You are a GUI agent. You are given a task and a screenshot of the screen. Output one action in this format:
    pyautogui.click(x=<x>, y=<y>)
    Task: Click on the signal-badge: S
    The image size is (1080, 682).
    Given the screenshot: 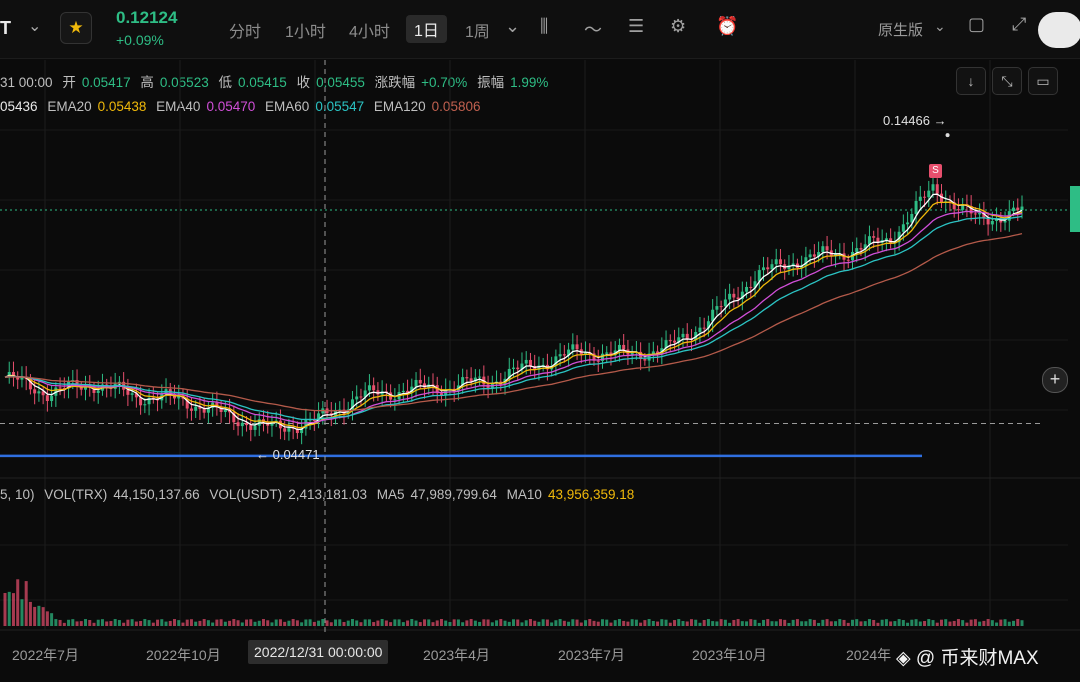 What is the action you would take?
    pyautogui.click(x=935, y=171)
    